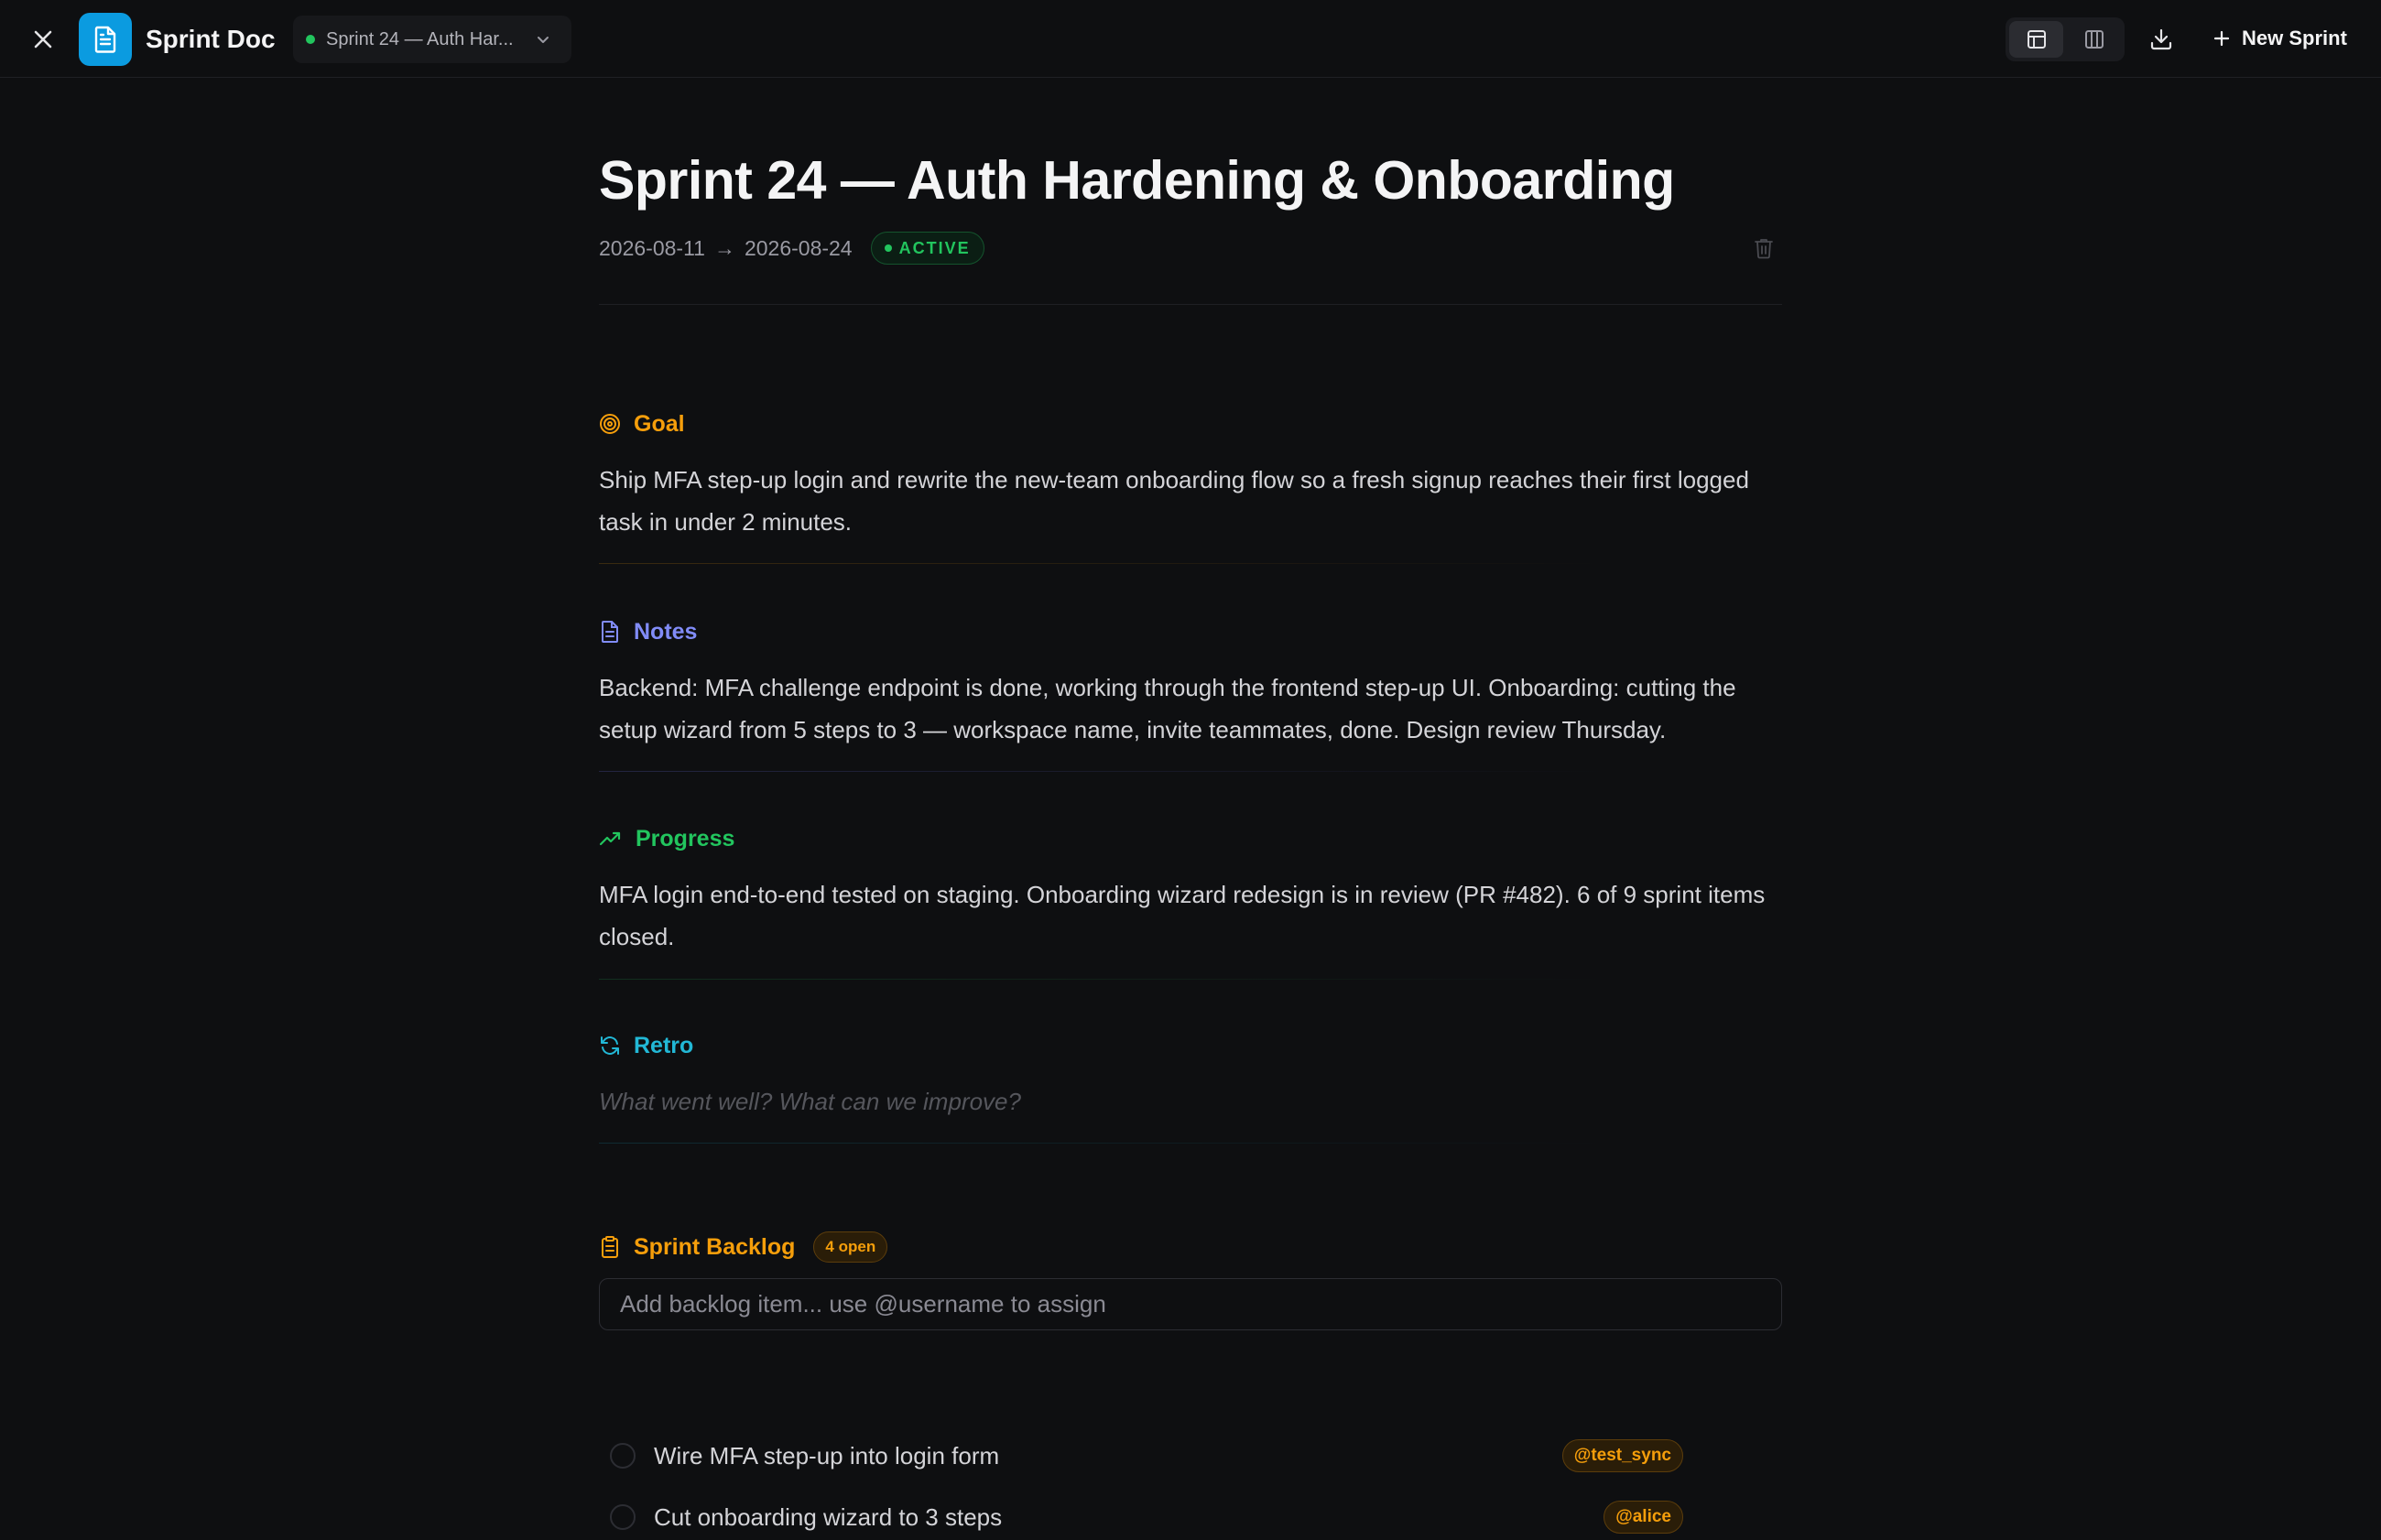 This screenshot has height=1540, width=2381. Describe the element at coordinates (685, 838) in the screenshot. I see `progress-heading-label: Progress` at that location.